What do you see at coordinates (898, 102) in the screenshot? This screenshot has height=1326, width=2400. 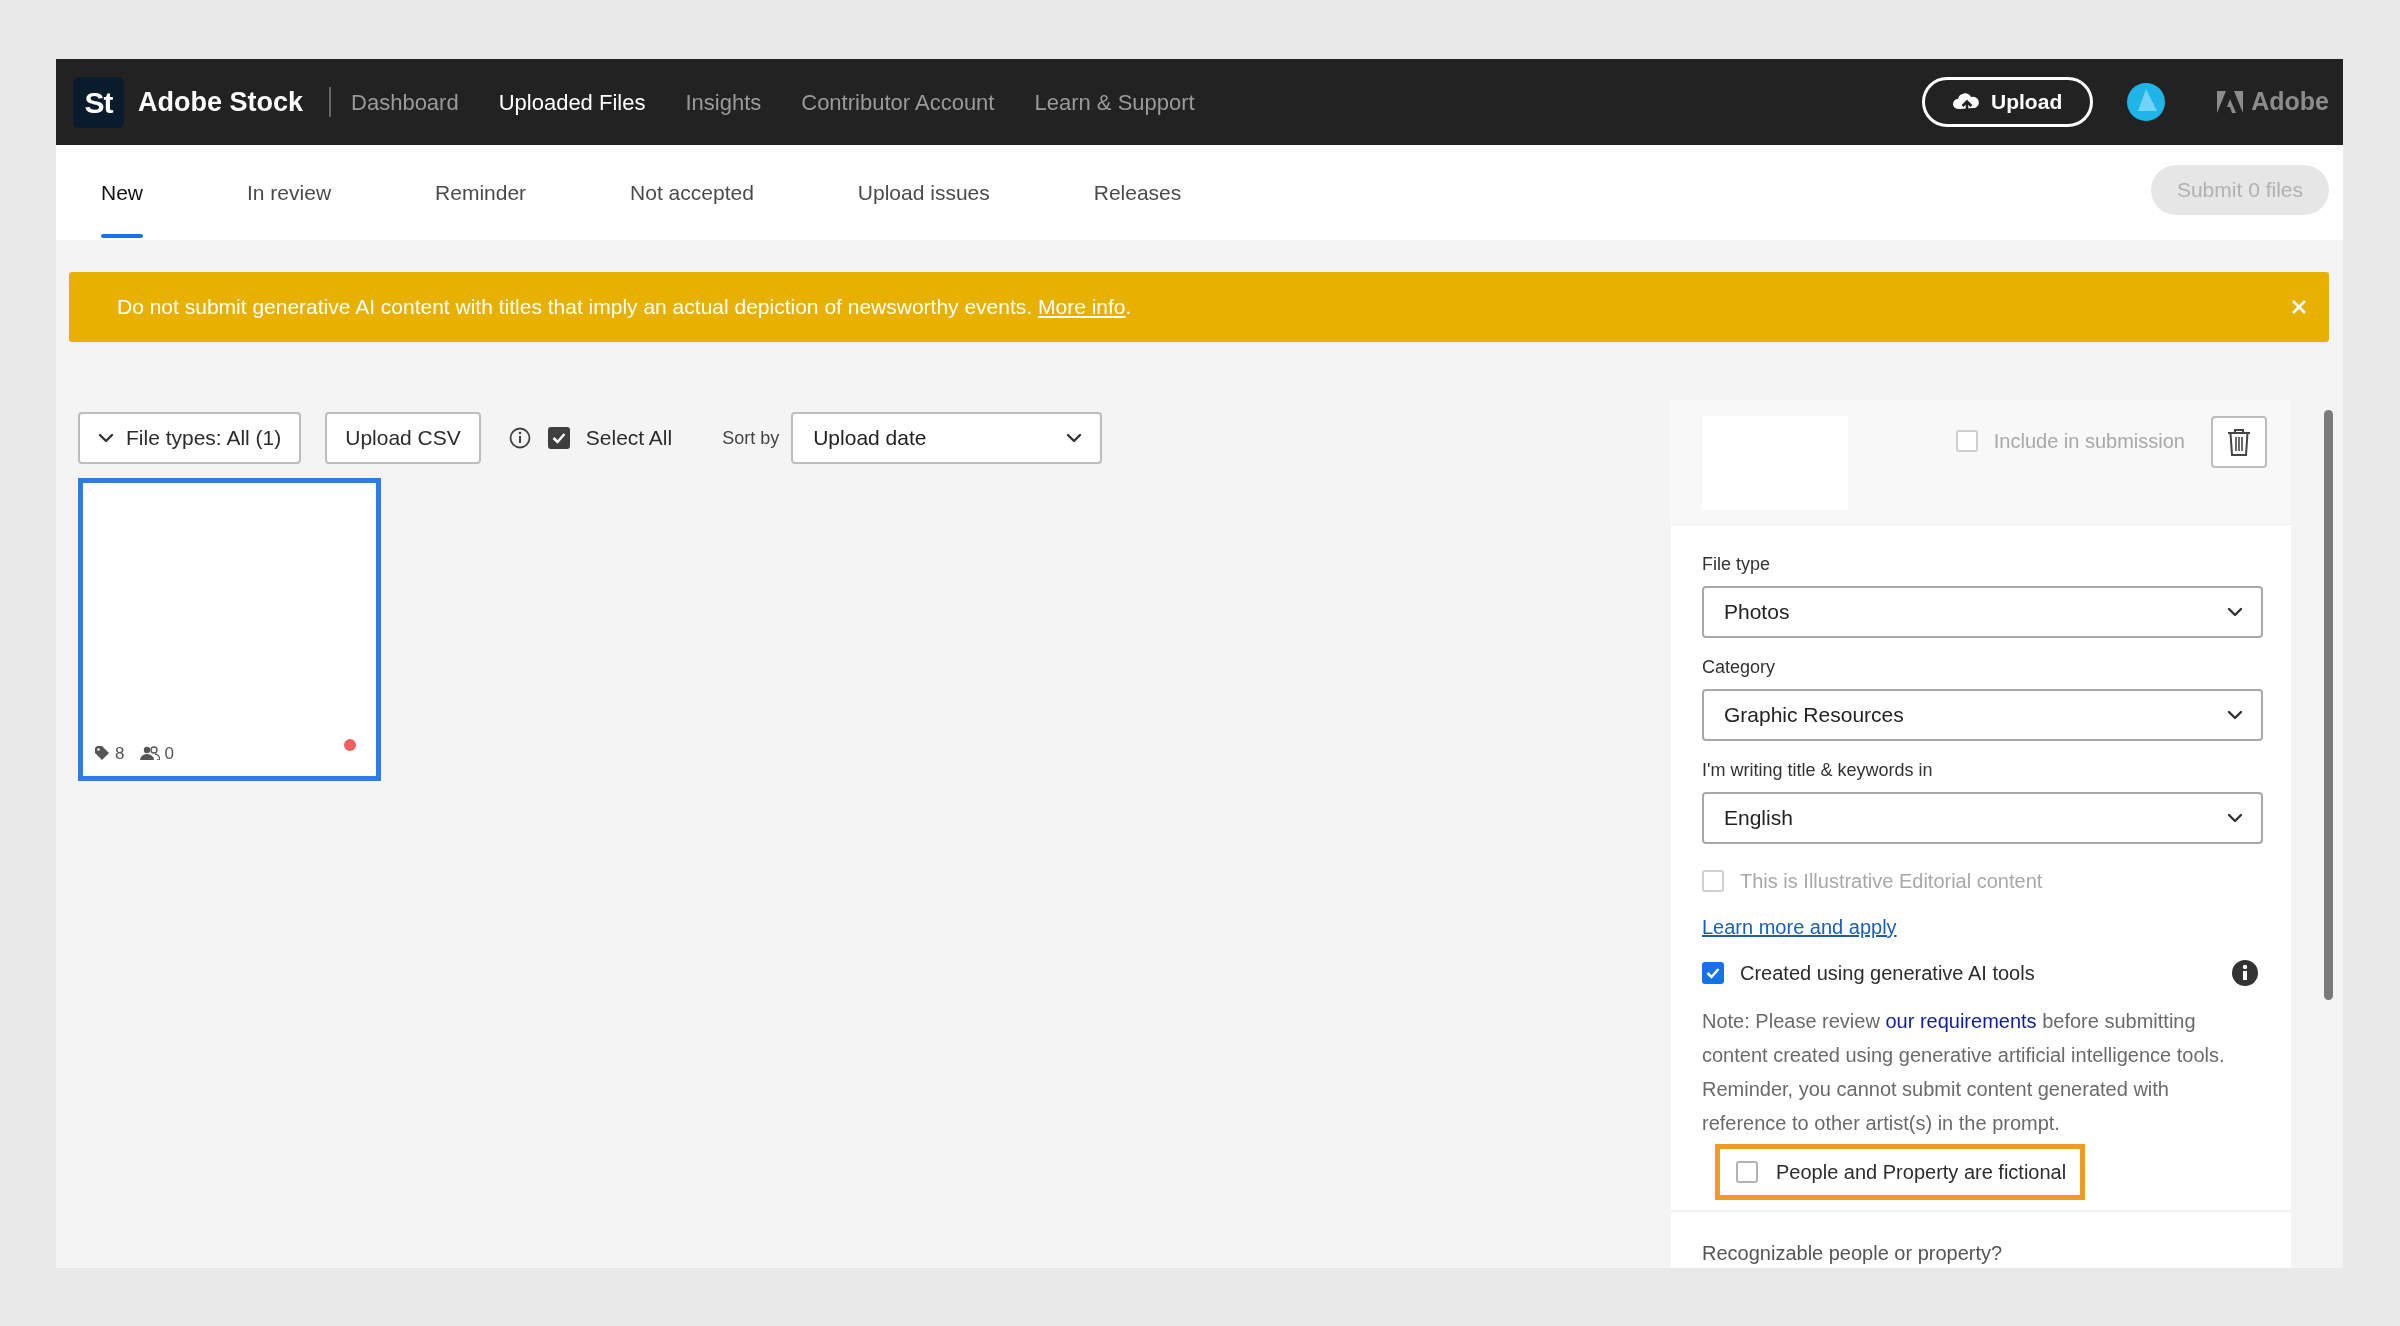 I see `nav-link: Contributor Account` at bounding box center [898, 102].